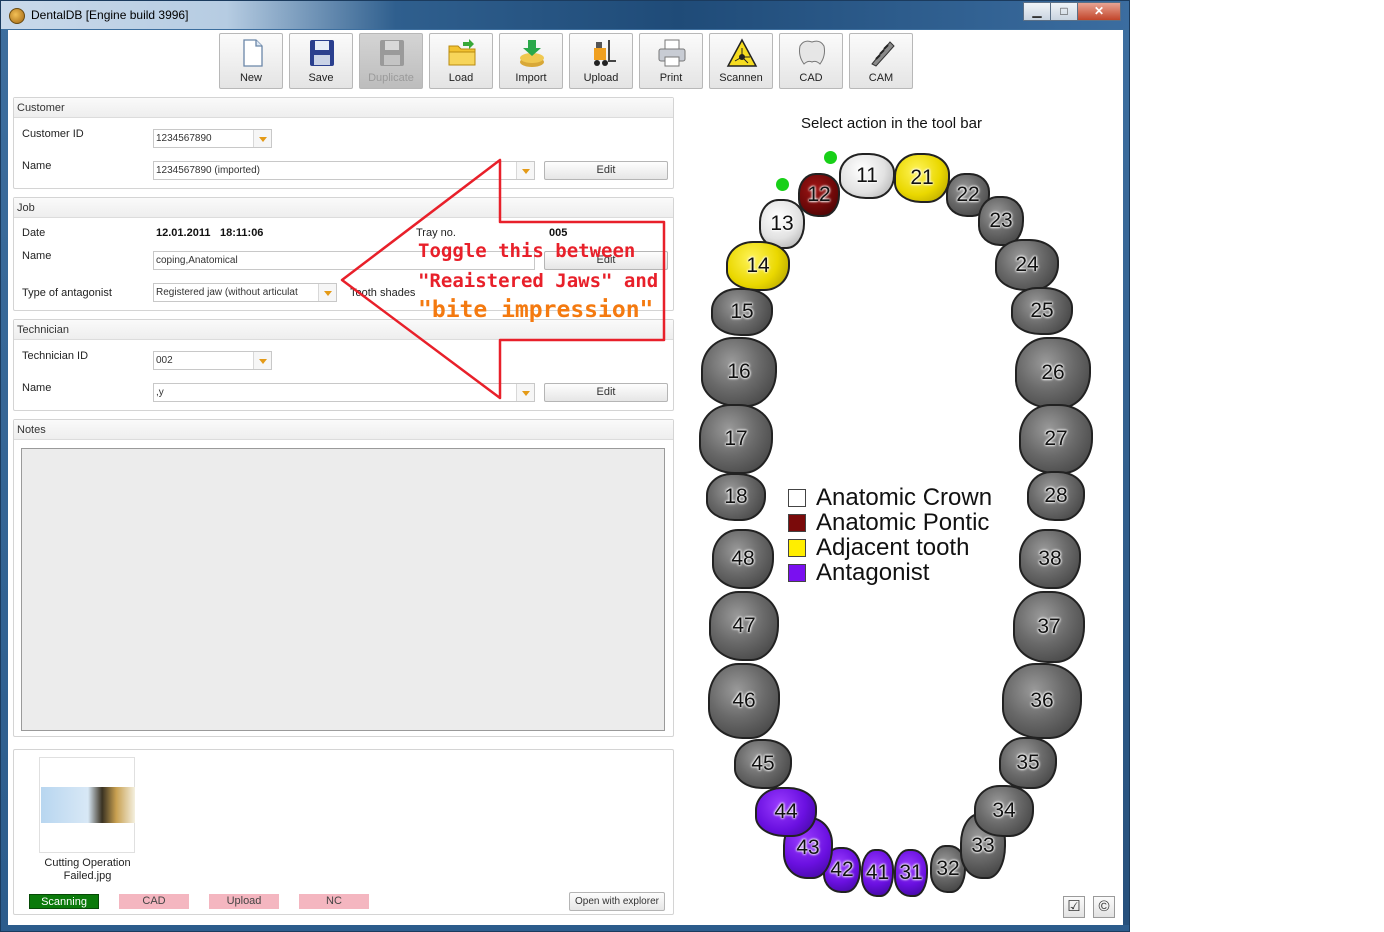 This screenshot has height=932, width=1384. I want to click on cam-button: CAM, so click(881, 61).